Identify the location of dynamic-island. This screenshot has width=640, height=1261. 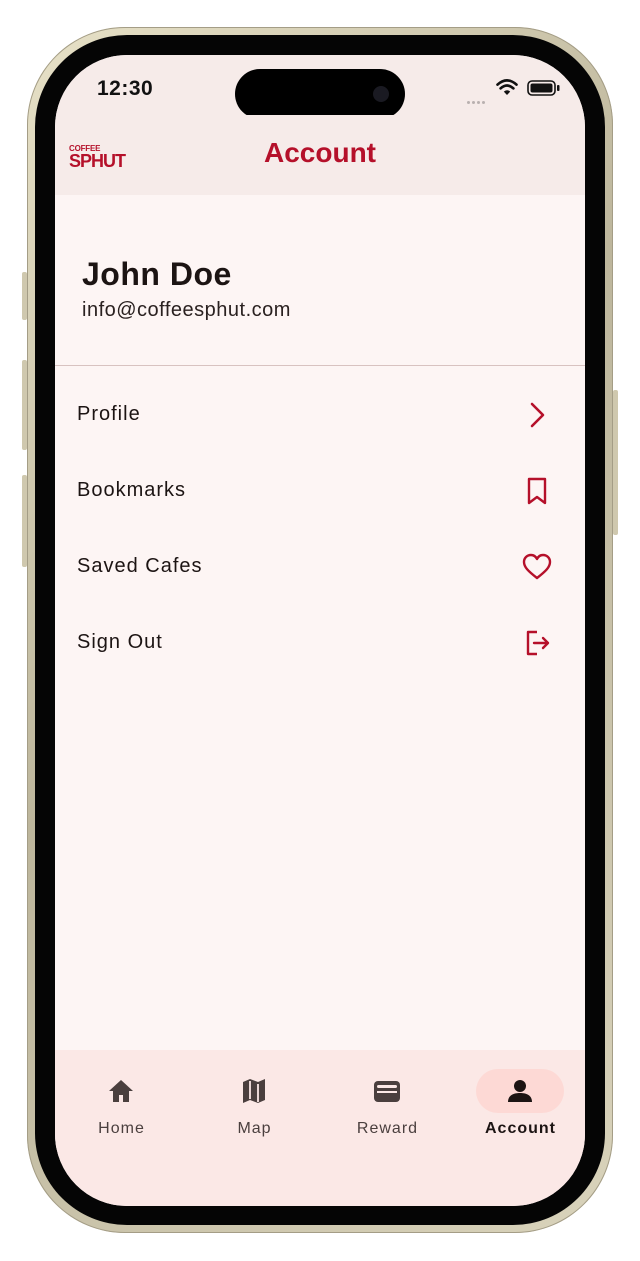
(320, 94).